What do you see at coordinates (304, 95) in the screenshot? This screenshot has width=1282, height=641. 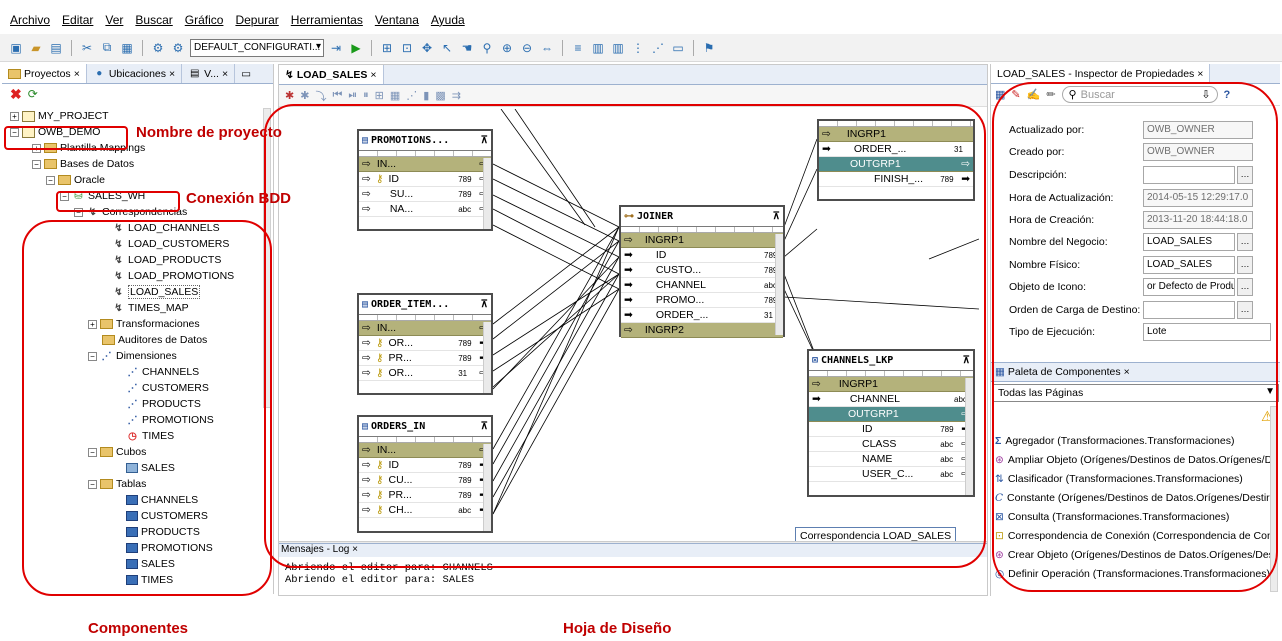 I see `breakpoint-icon: ✱` at bounding box center [304, 95].